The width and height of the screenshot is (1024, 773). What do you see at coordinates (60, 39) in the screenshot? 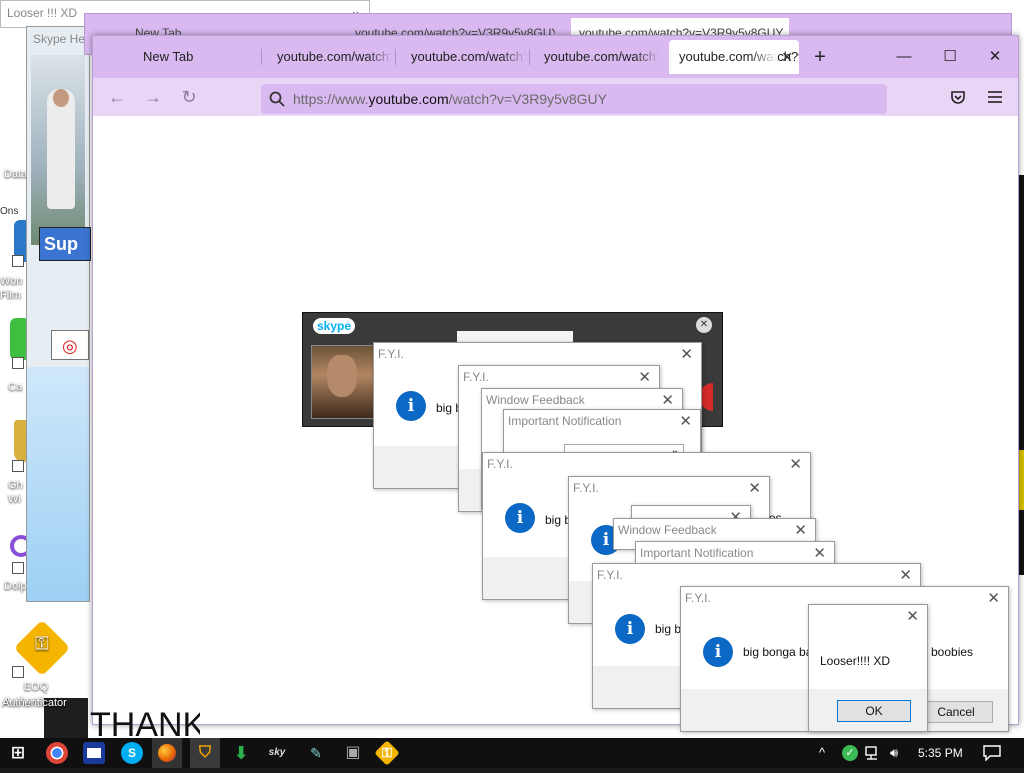
I see `window-title: Skype Hel` at bounding box center [60, 39].